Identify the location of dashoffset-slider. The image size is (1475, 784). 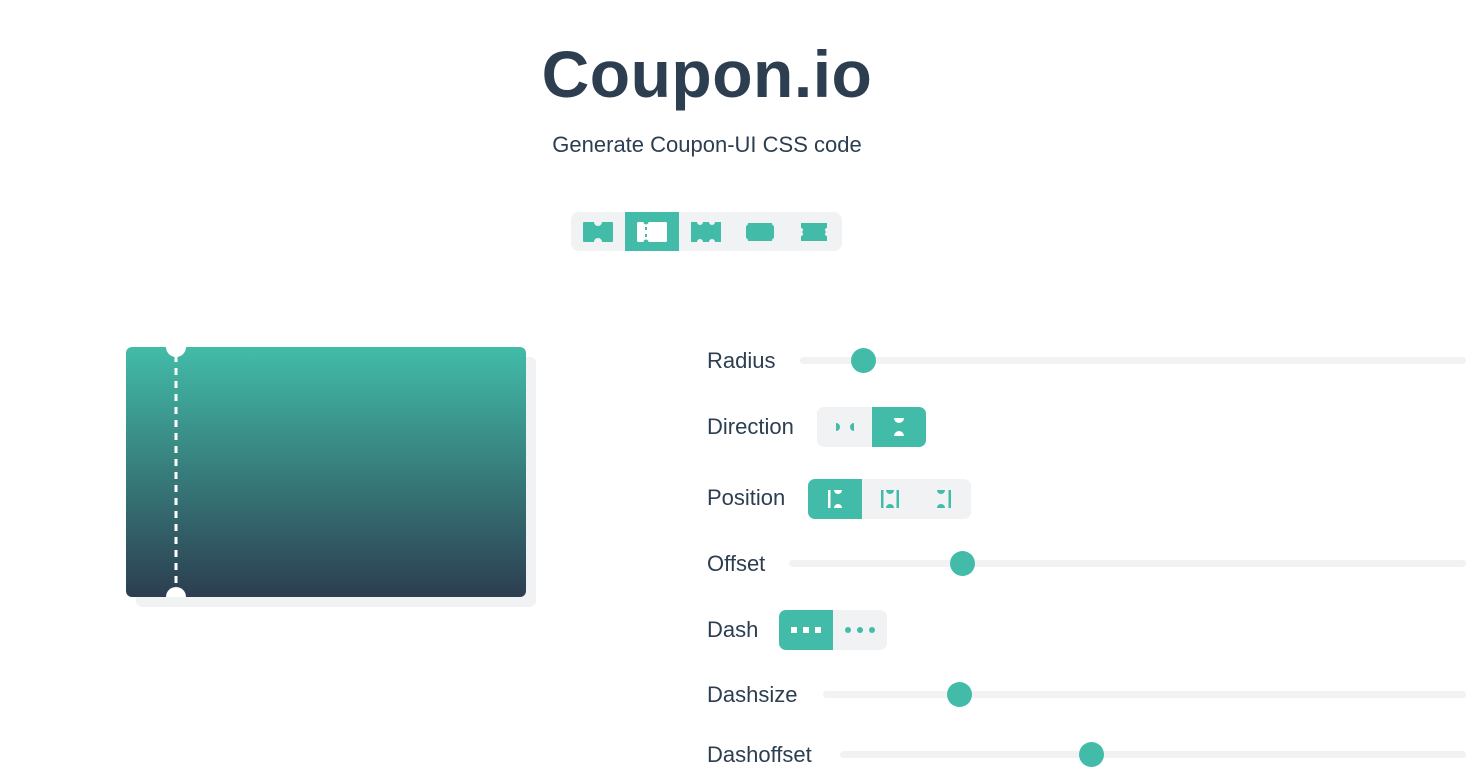
(1153, 754).